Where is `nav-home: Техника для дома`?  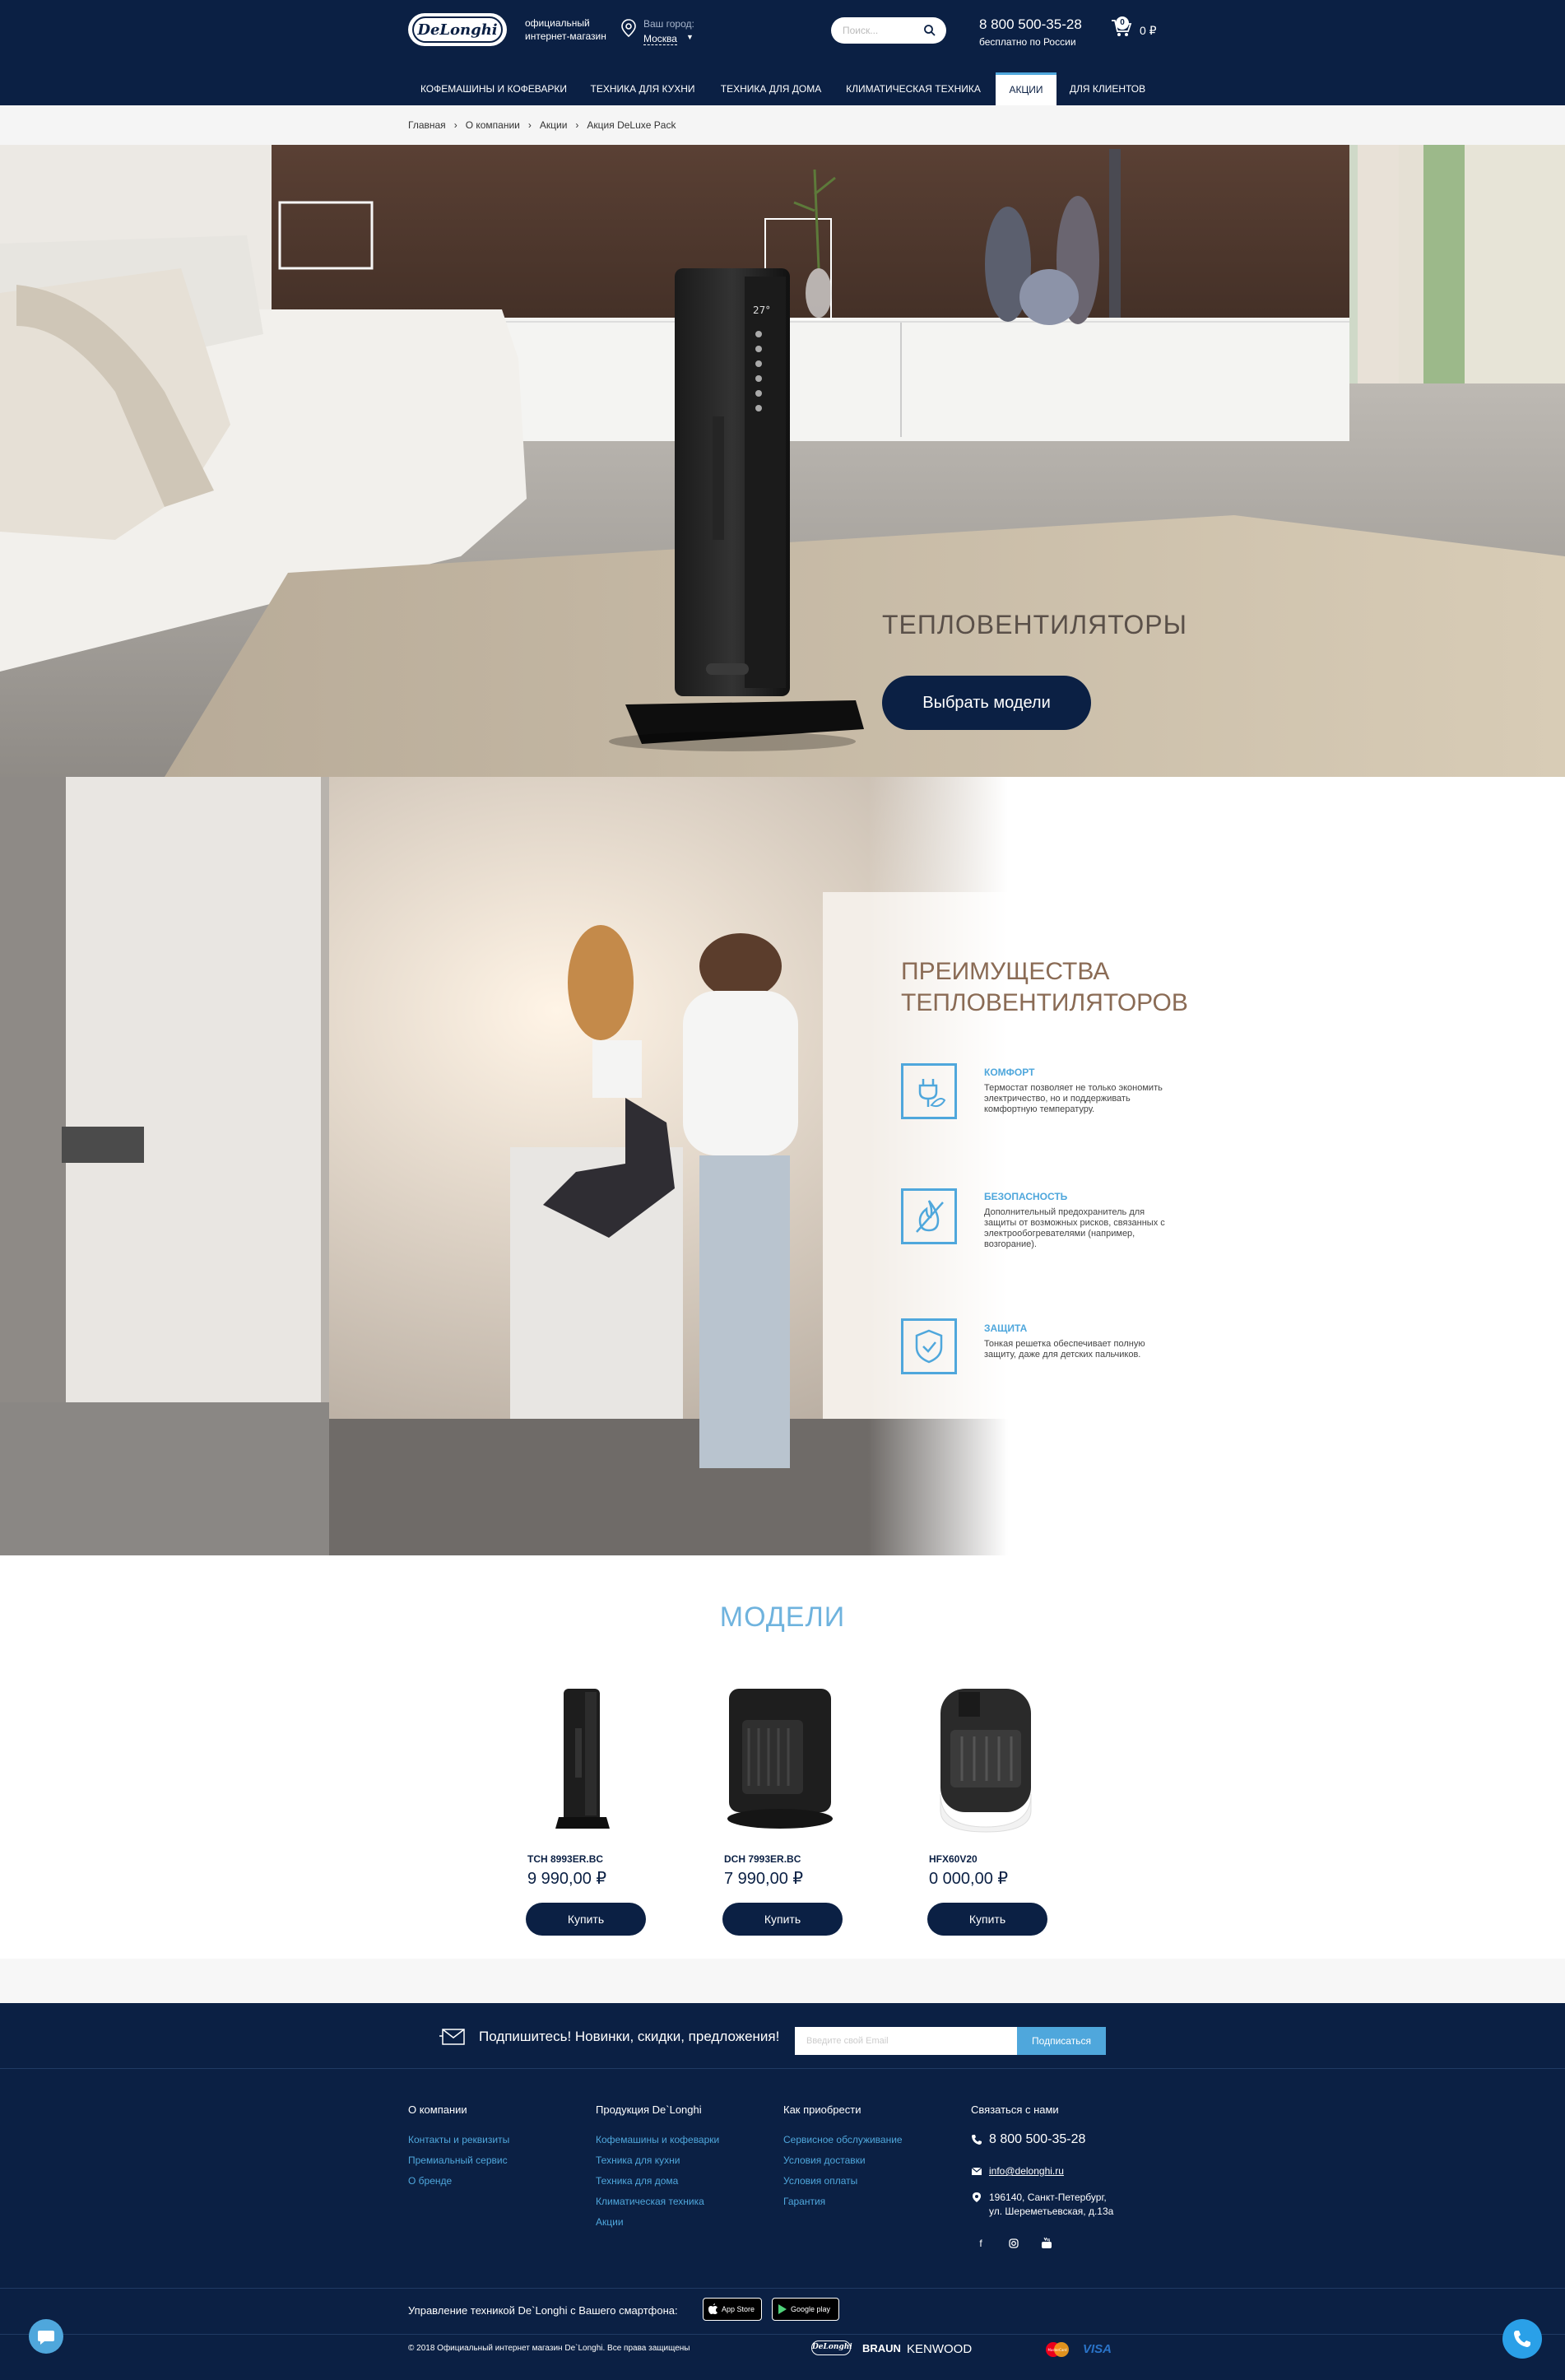
nav-home: Техника для дома is located at coordinates (771, 88).